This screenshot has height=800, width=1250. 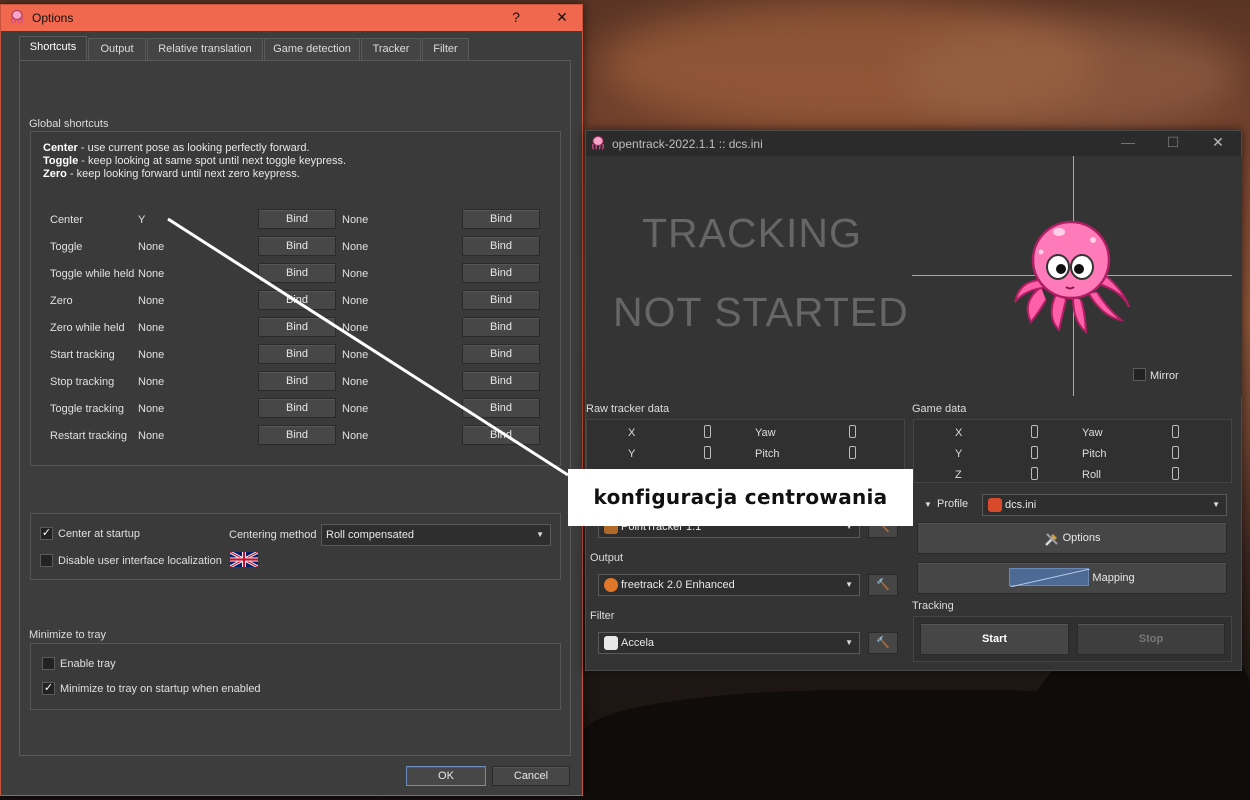 I want to click on help-toggle-bold: Toggle, so click(x=61, y=161).